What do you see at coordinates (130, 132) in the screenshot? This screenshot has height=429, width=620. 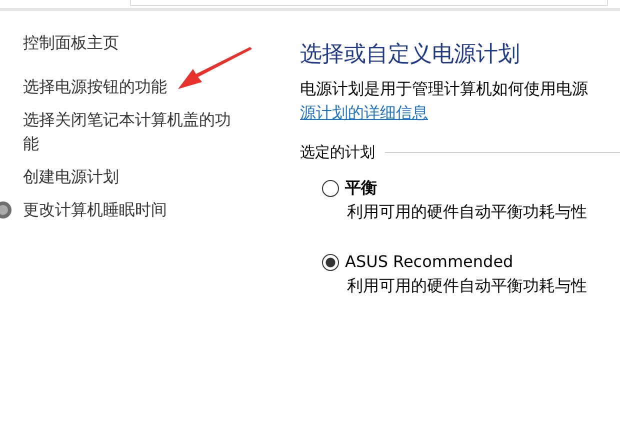 I see `sidebar-link: 选择关闭笔记本计算机盖的功能` at bounding box center [130, 132].